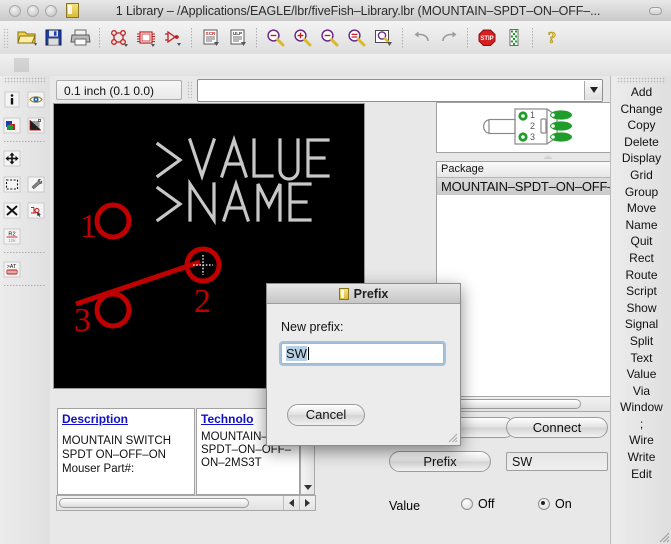 The height and width of the screenshot is (544, 671). I want to click on grid-pattern-icon, so click(21, 65).